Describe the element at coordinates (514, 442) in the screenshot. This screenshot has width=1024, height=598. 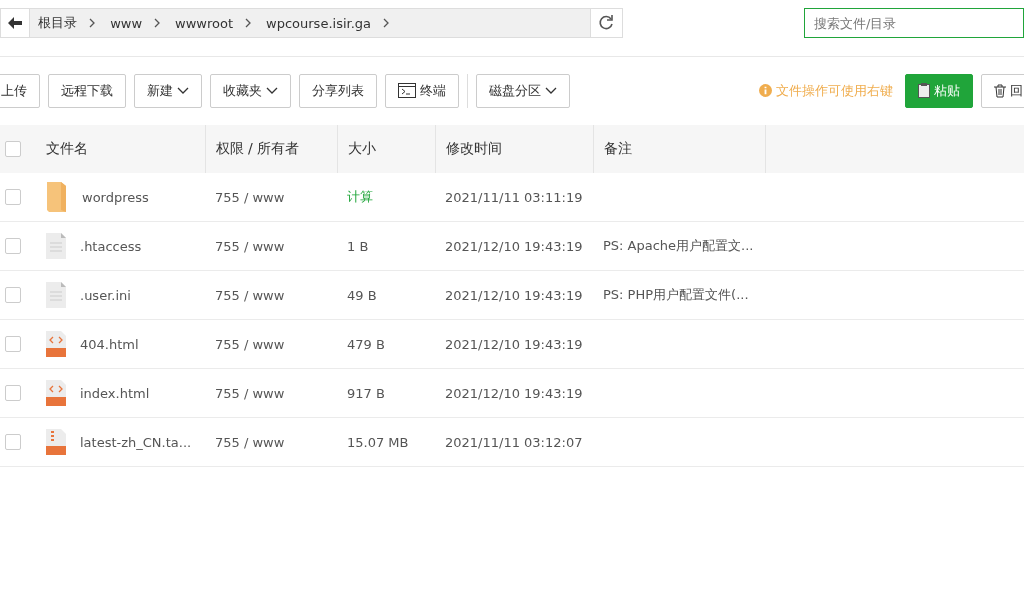
I see `modified-time: 2021/11/11 03:12:07` at that location.